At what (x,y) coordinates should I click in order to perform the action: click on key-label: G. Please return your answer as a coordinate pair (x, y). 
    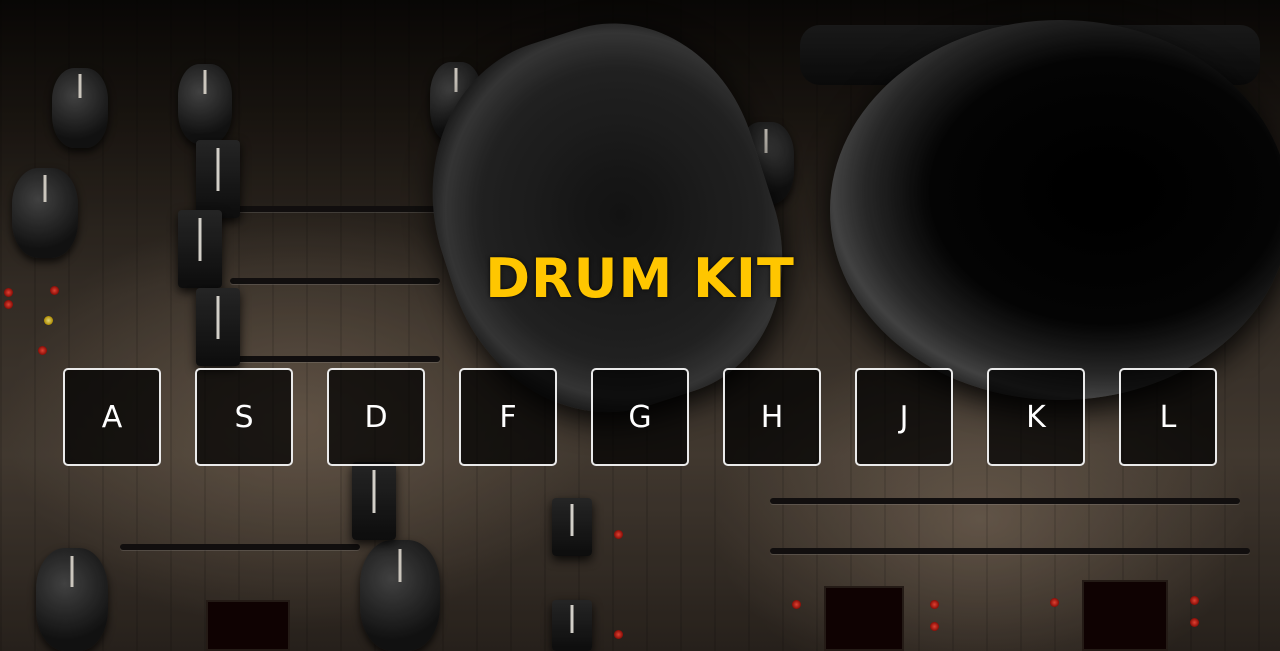
    Looking at the image, I should click on (640, 417).